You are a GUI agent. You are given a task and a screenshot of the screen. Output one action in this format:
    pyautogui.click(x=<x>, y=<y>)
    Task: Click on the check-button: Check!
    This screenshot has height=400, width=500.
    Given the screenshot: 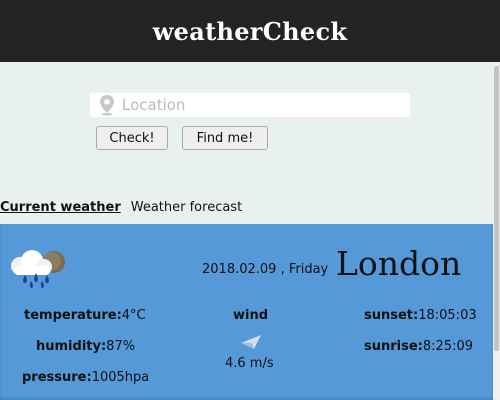 What is the action you would take?
    pyautogui.click(x=132, y=138)
    